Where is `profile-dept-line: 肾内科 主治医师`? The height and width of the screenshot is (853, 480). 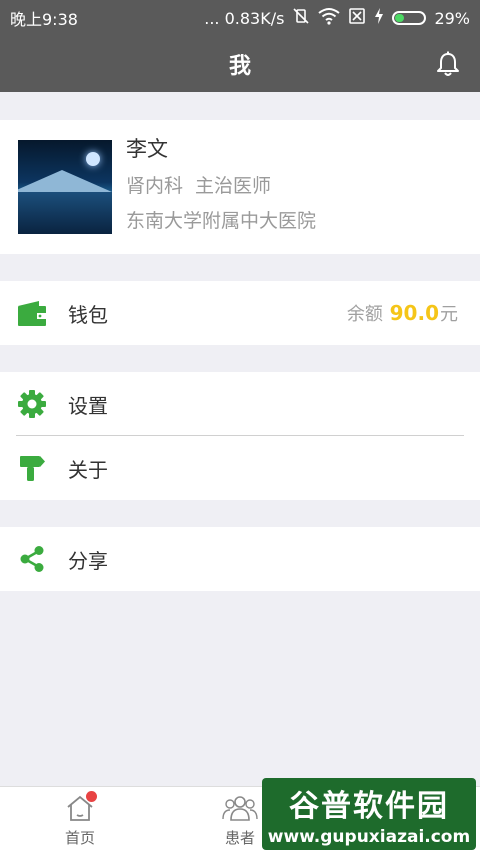
profile-dept-line: 肾内科 主治医师 is located at coordinates (221, 184).